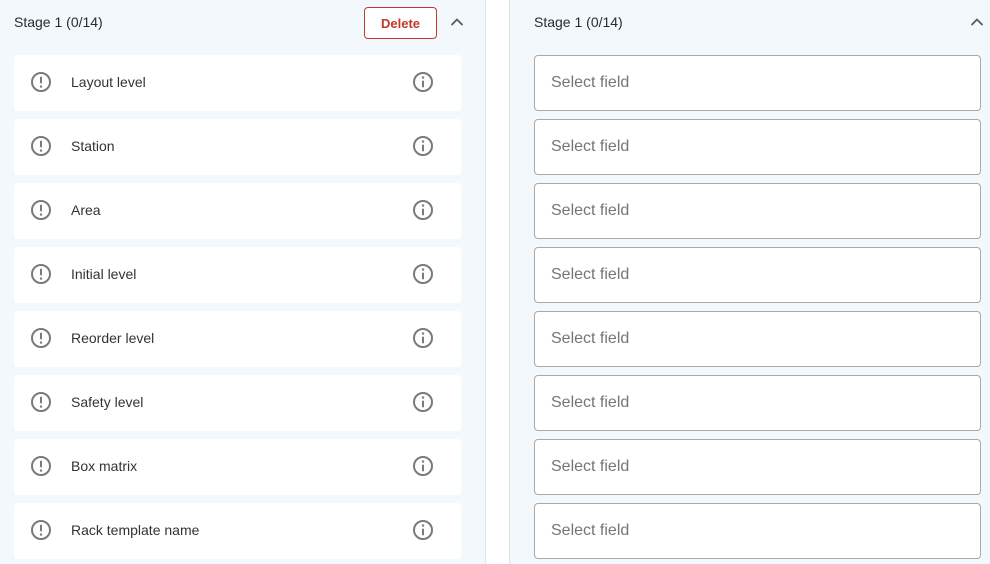 This screenshot has height=564, width=990. Describe the element at coordinates (113, 338) in the screenshot. I see `field-row-label: Reorder level` at that location.